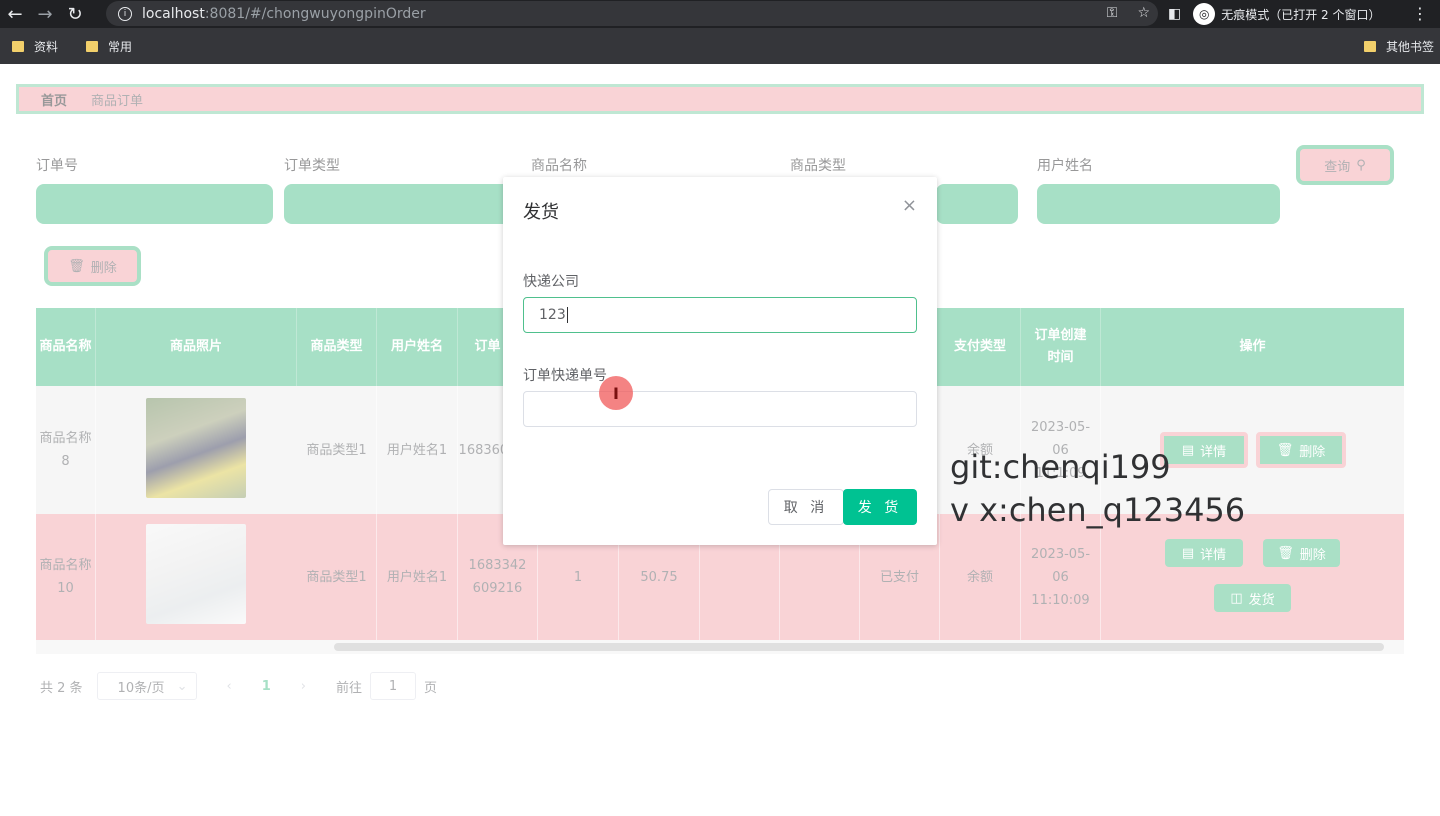 The width and height of the screenshot is (1440, 816). I want to click on bookmark-folder-1: 常用, so click(109, 46).